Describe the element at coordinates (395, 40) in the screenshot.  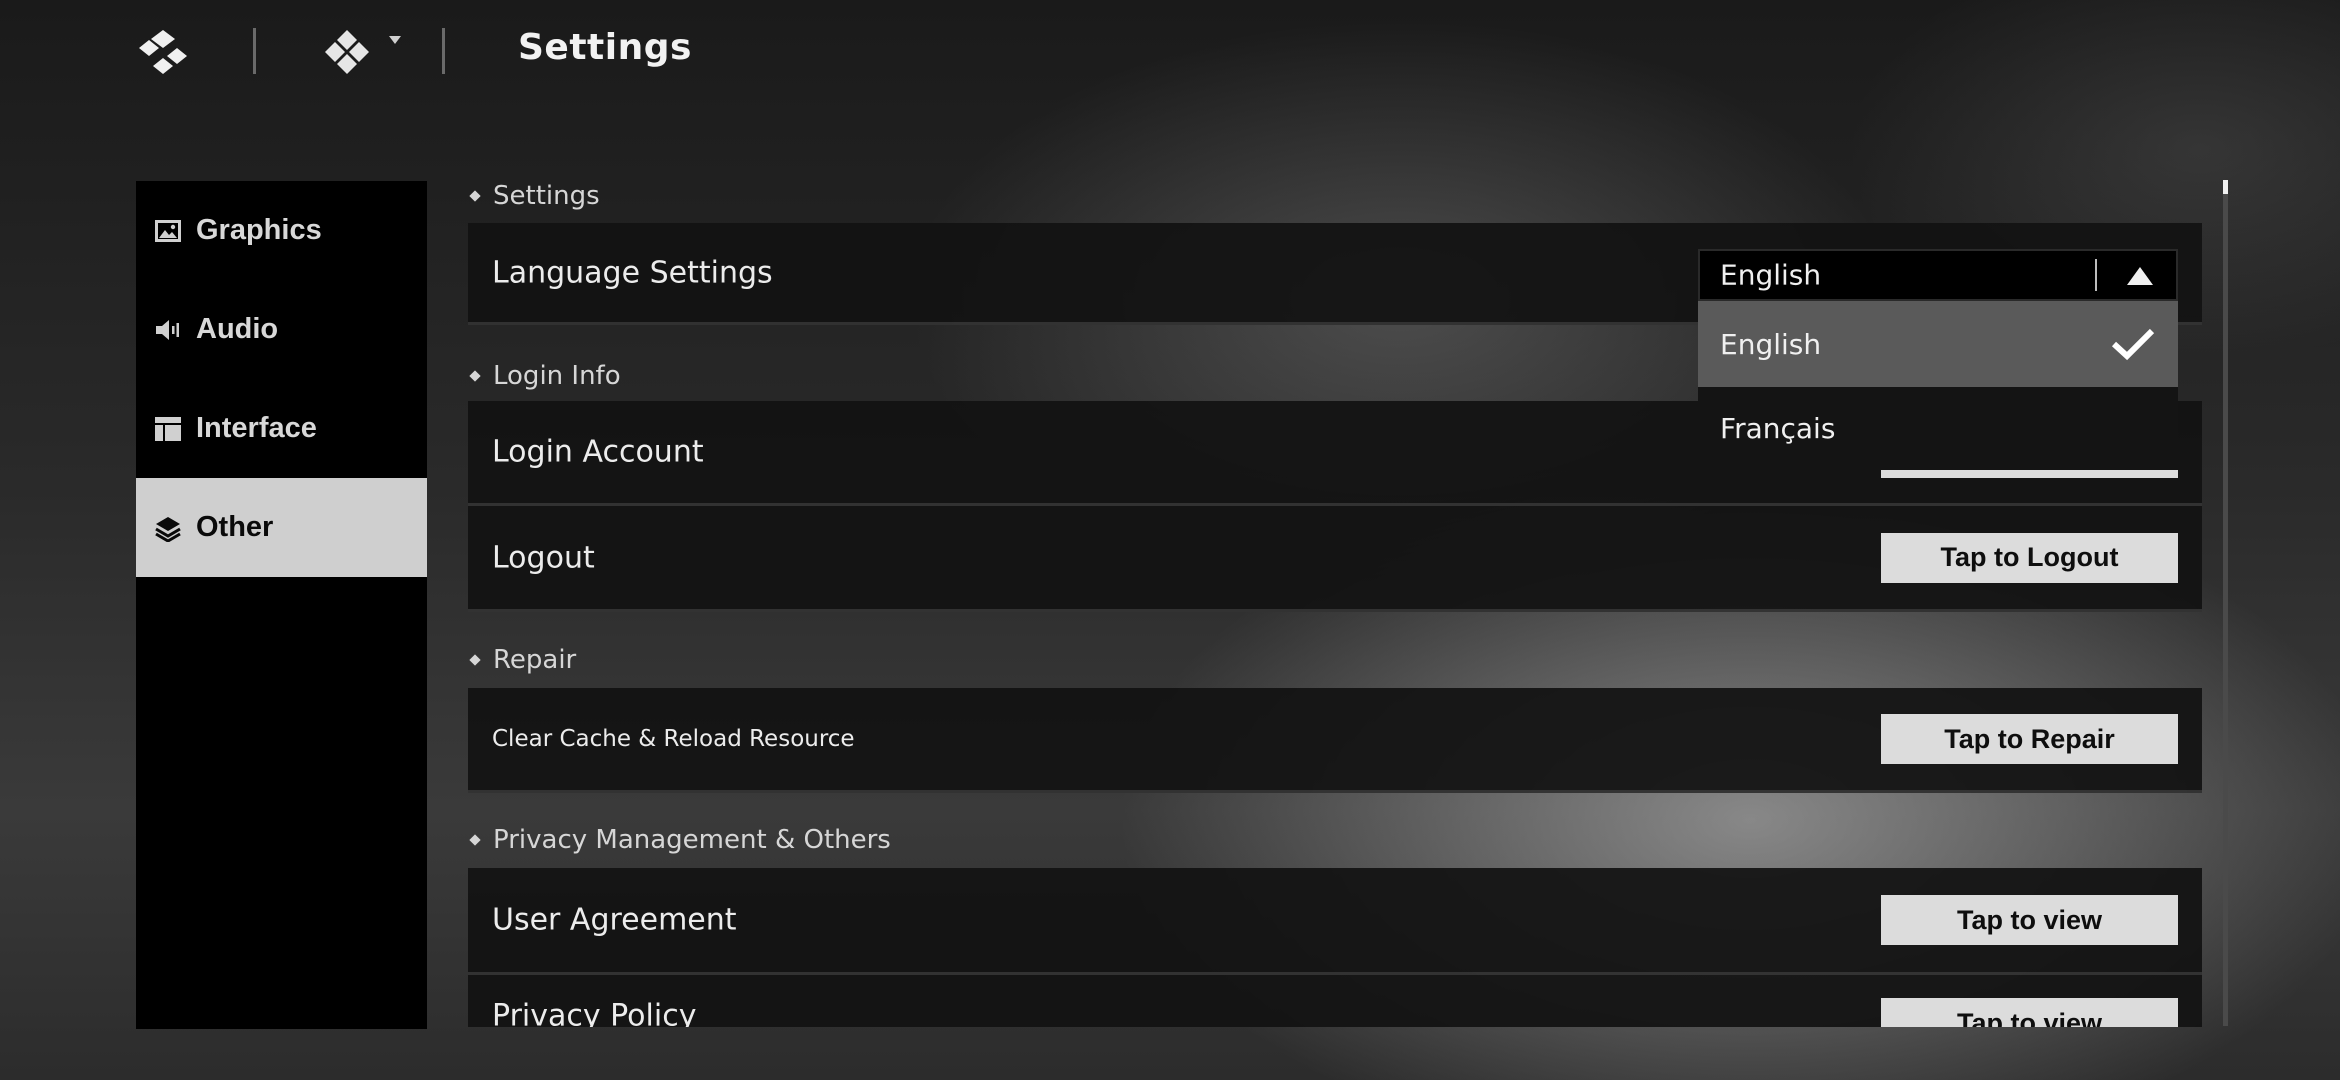
I see `caret-down-icon` at that location.